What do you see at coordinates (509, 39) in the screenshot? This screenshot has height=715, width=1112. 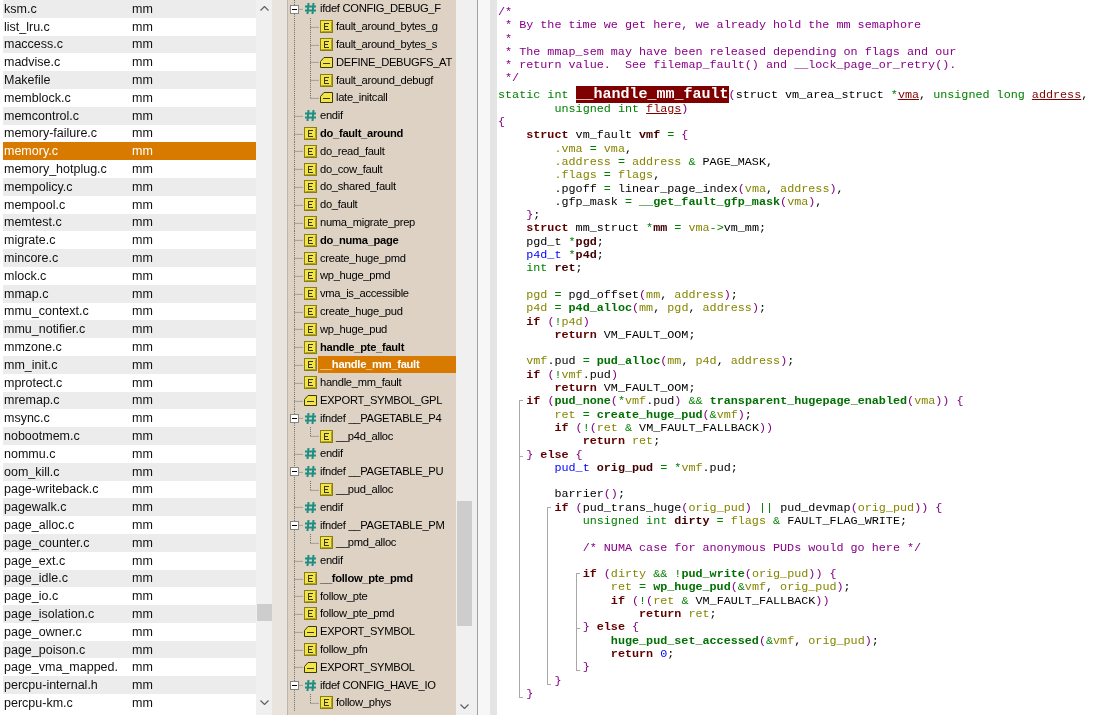 I see `code-line: *` at bounding box center [509, 39].